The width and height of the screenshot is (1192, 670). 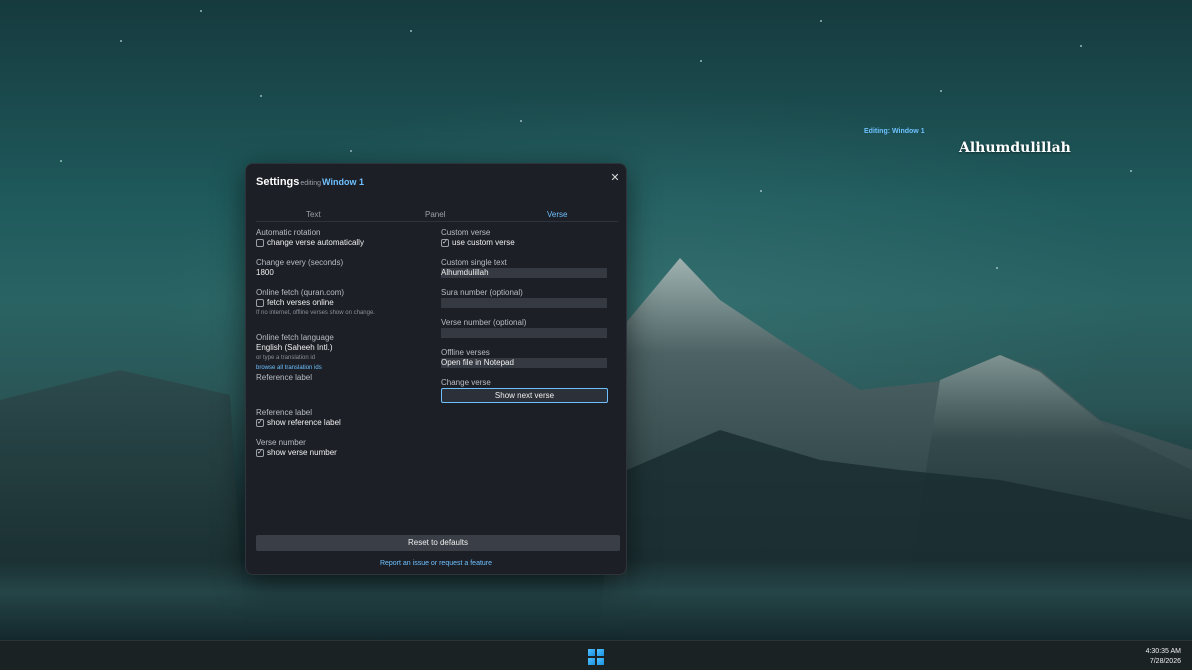 I want to click on reset-defaults-button: Reset to defaults, so click(x=438, y=543).